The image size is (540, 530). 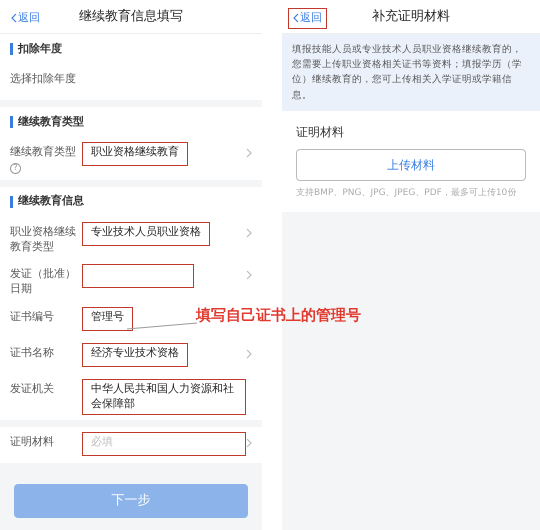 I want to click on field-label: 选择扣除年度, so click(x=43, y=78).